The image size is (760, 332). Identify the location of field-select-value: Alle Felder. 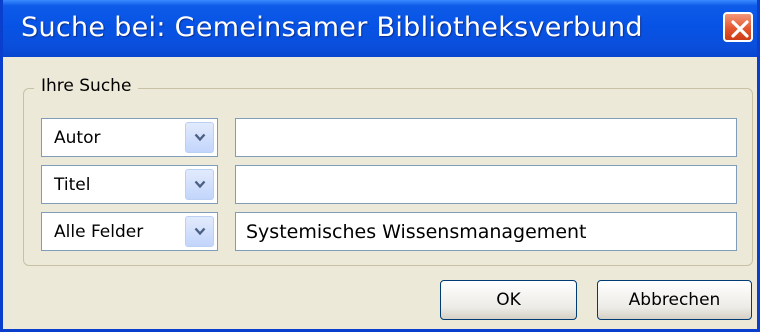
(99, 232).